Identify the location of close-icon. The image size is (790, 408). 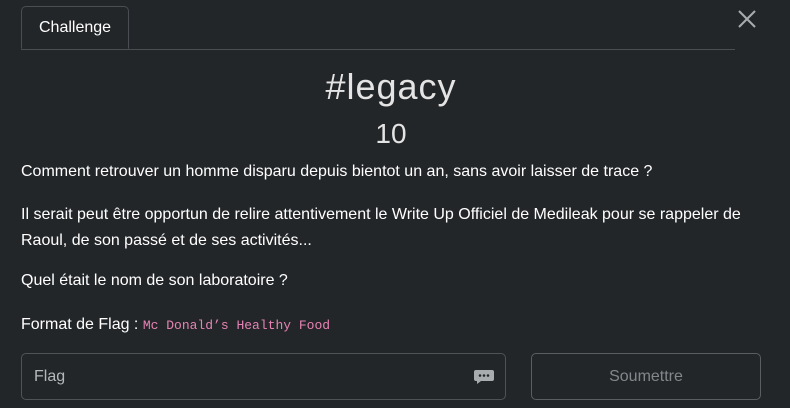
(747, 19).